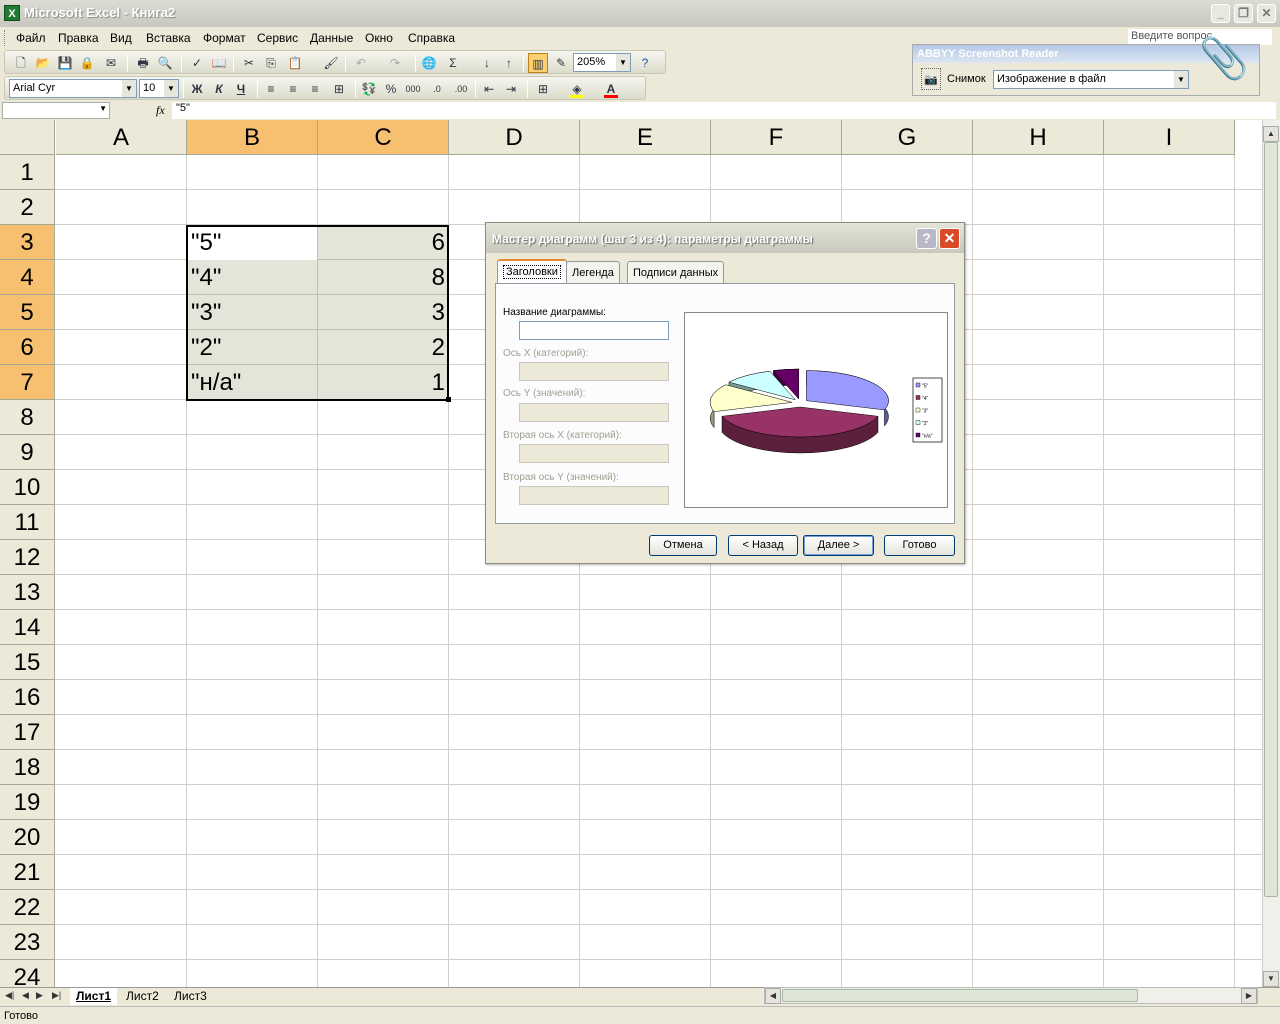 The height and width of the screenshot is (1024, 1280). I want to click on cell-c5: 3, so click(383, 312).